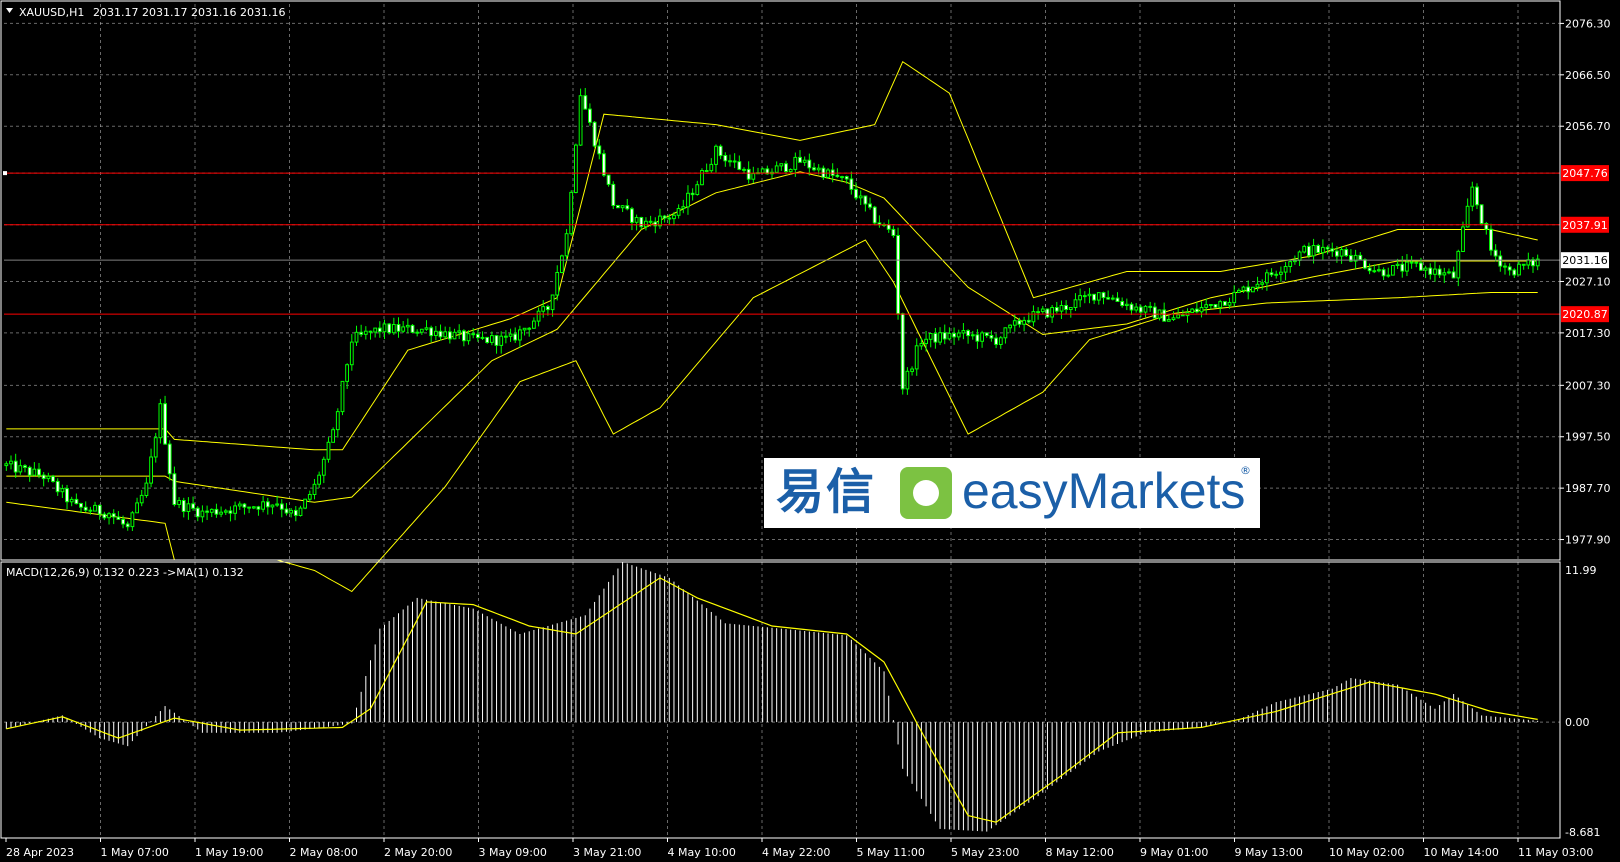  Describe the element at coordinates (926, 493) in the screenshot. I see `logo-mark-icon` at that location.